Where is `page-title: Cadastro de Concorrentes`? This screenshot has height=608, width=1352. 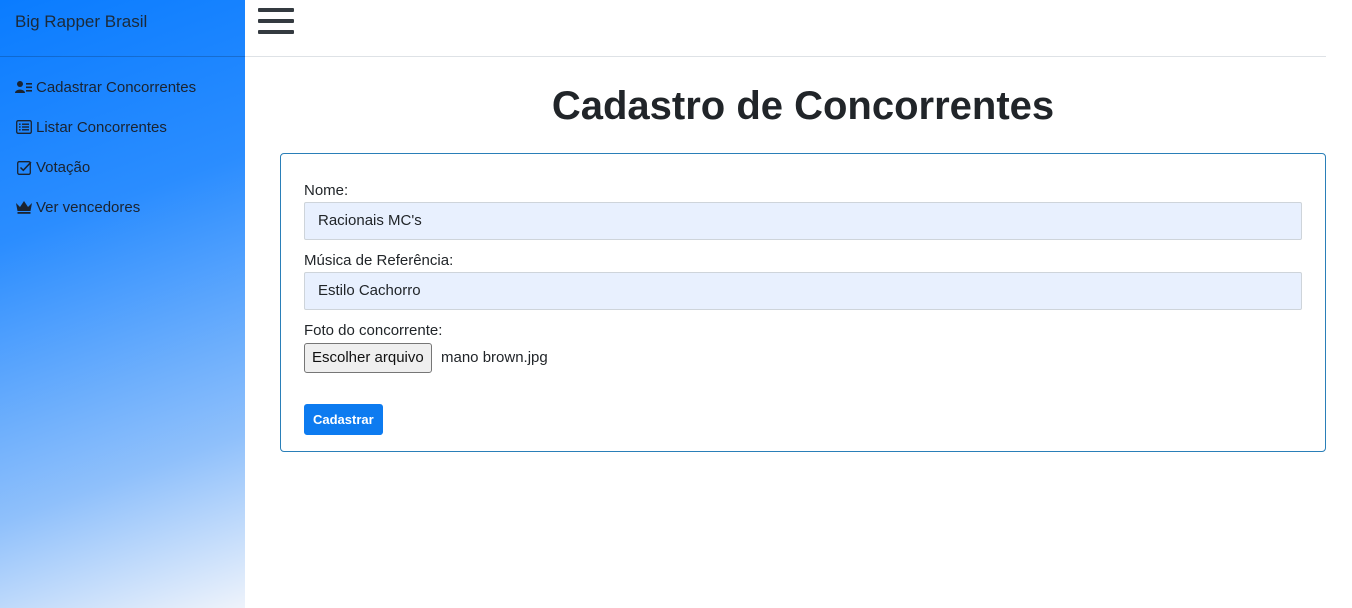
page-title: Cadastro de Concorrentes is located at coordinates (803, 106).